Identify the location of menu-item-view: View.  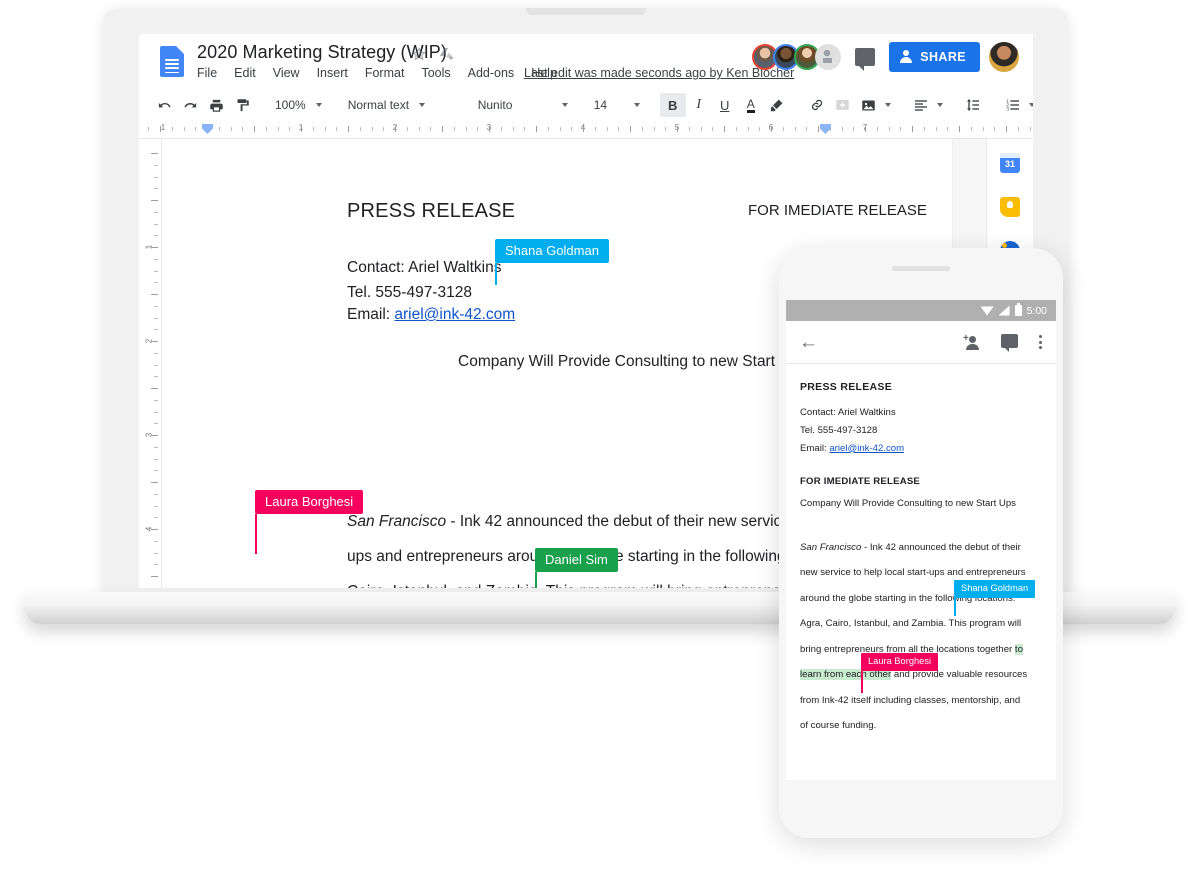
(286, 73).